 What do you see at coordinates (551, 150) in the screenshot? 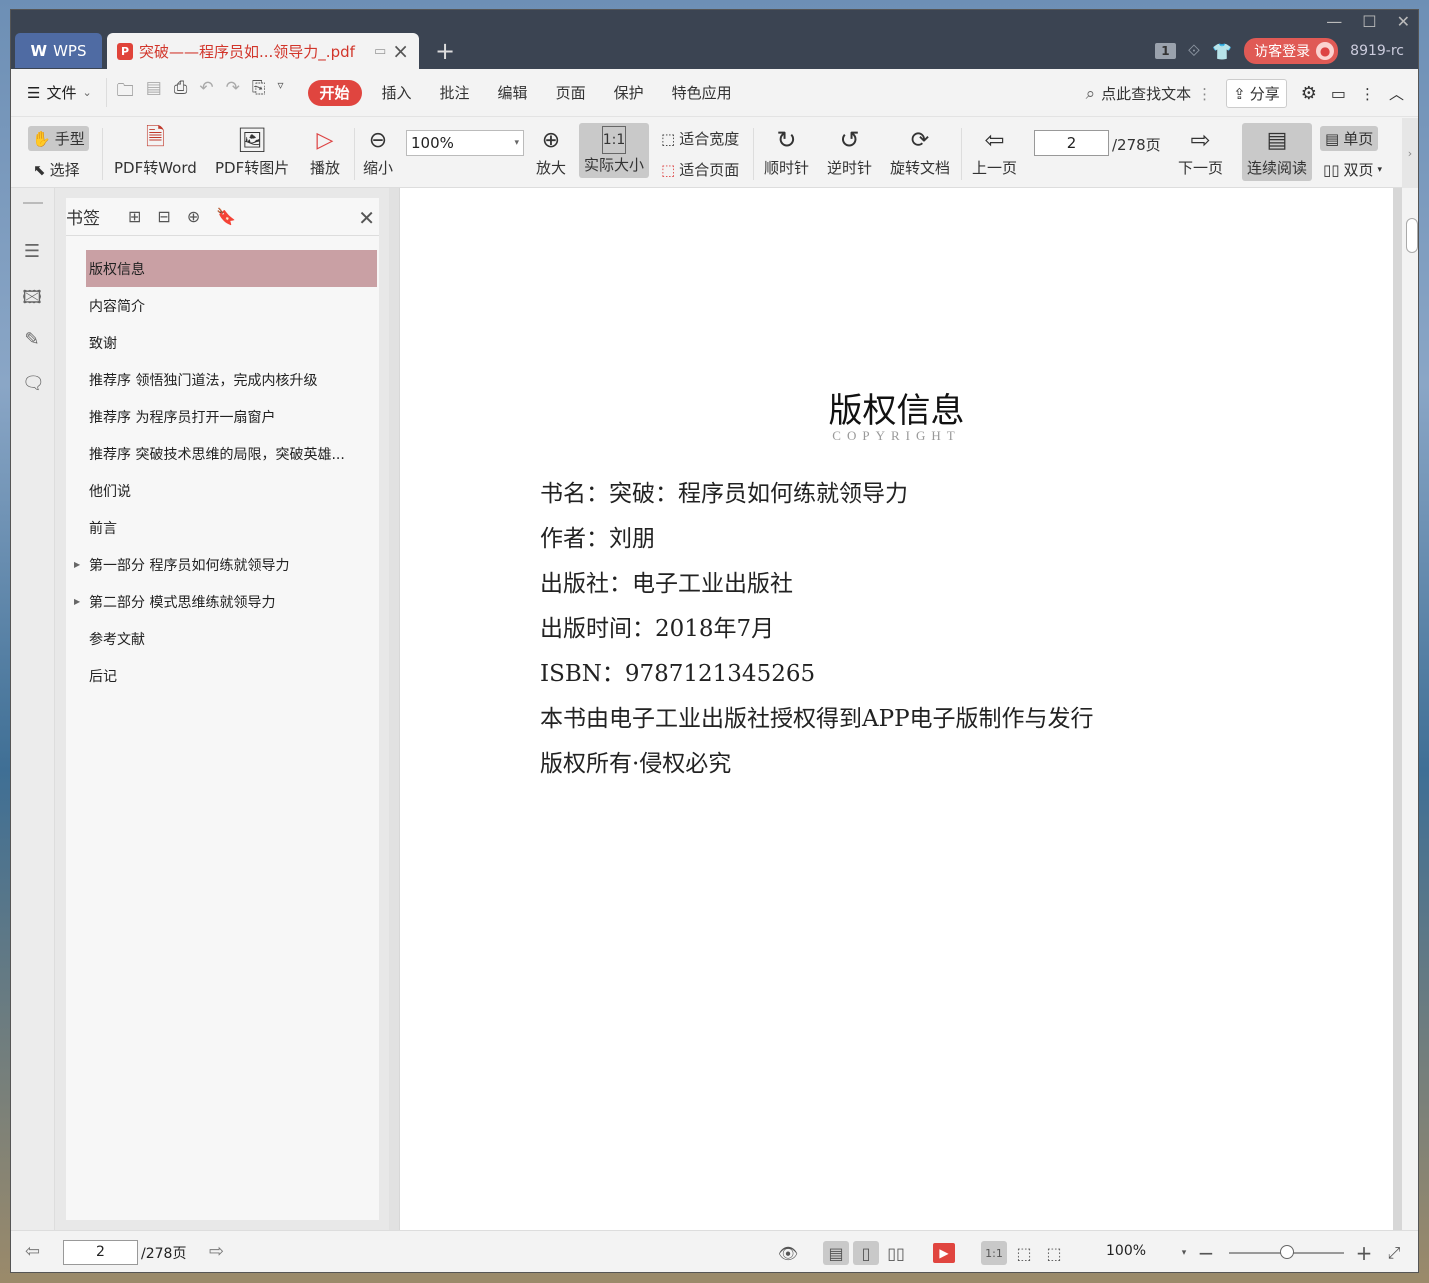
I see `zoom-in-button: ⊕ 放大` at bounding box center [551, 150].